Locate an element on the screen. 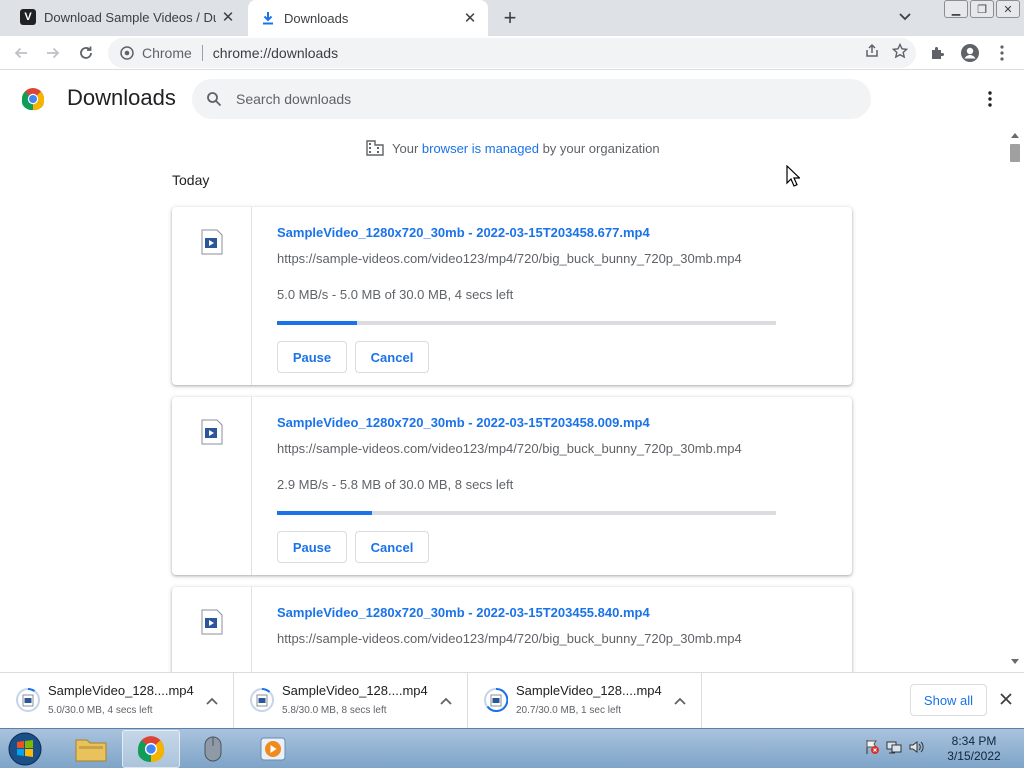  system-tray is located at coordinates (894, 749).